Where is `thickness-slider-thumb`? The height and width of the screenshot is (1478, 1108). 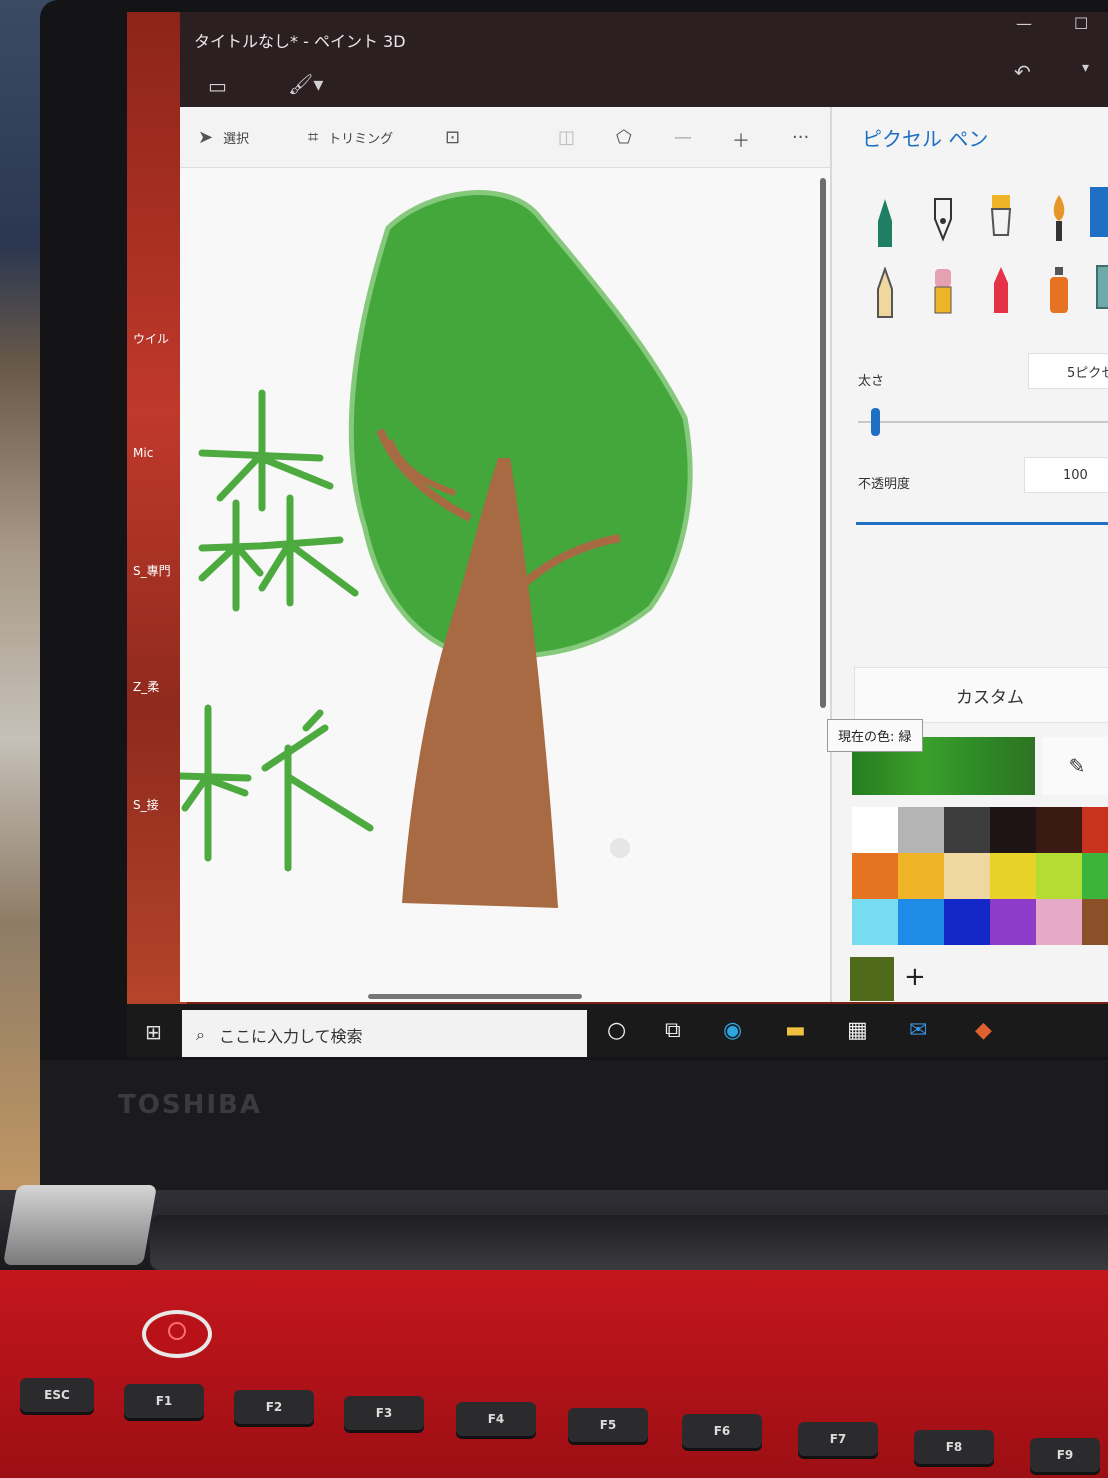 thickness-slider-thumb is located at coordinates (875, 422).